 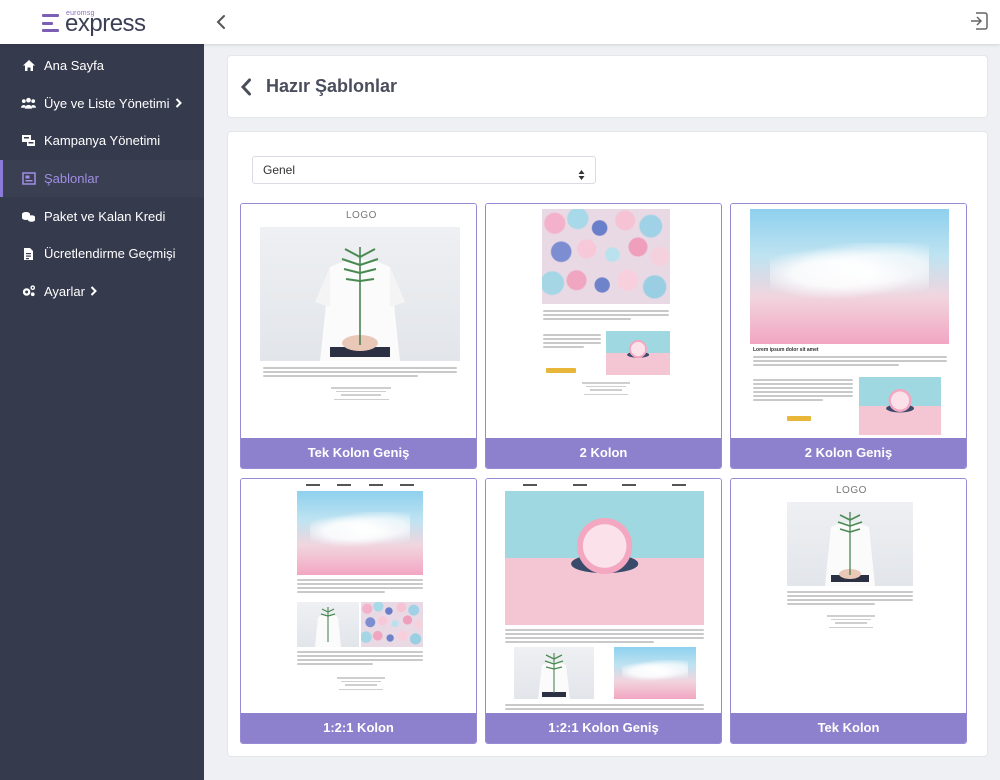 I want to click on logout-icon, so click(x=979, y=21).